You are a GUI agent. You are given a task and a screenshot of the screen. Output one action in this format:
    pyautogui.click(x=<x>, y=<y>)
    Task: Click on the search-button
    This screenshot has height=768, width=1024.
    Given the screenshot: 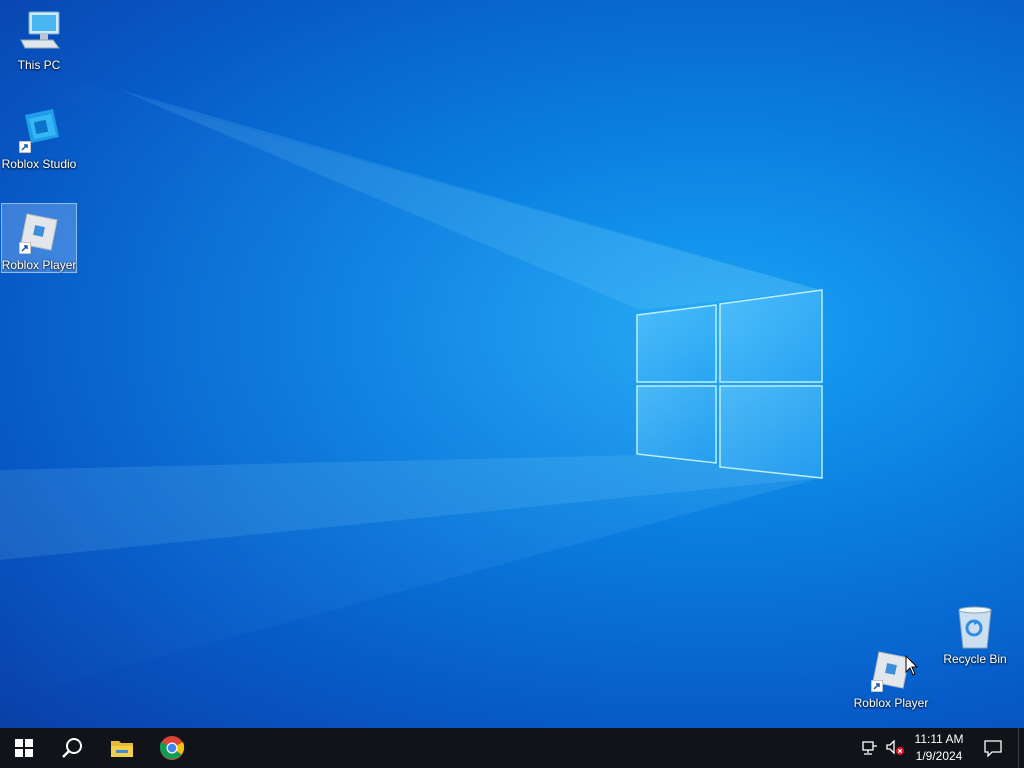 What is the action you would take?
    pyautogui.click(x=72, y=748)
    